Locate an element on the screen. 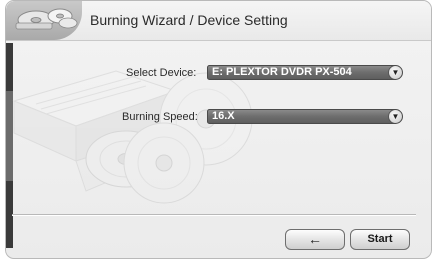  burning-speed-value: 16.X is located at coordinates (223, 116).